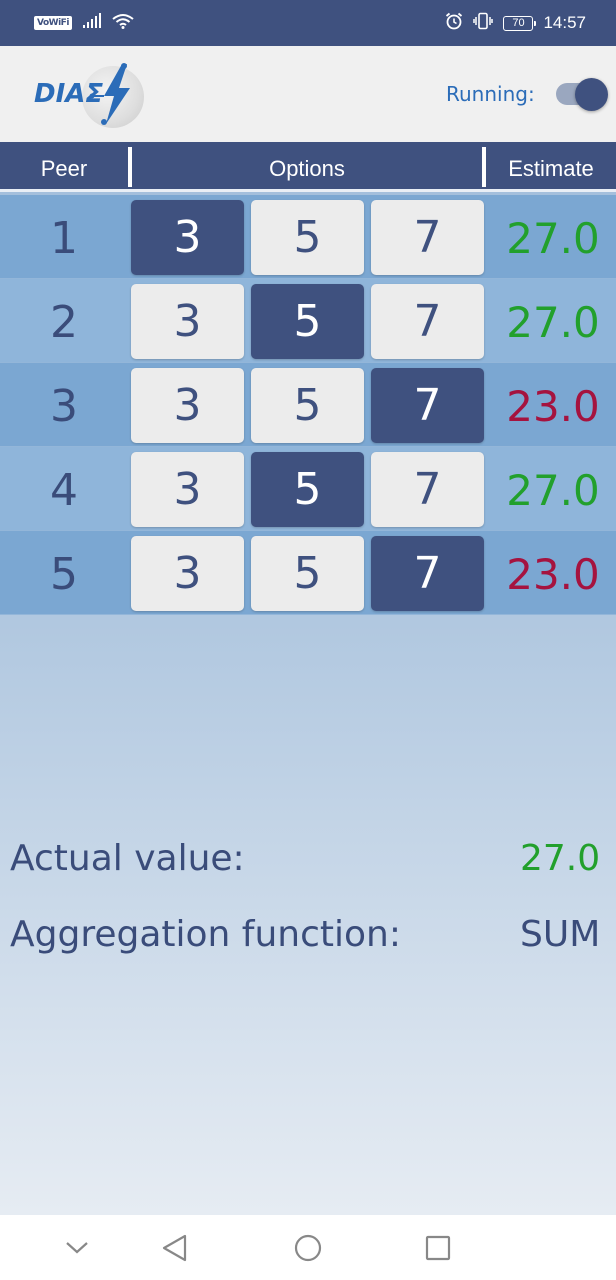 This screenshot has height=1280, width=616. I want to click on logo-text: DIAΣ, so click(69, 94).